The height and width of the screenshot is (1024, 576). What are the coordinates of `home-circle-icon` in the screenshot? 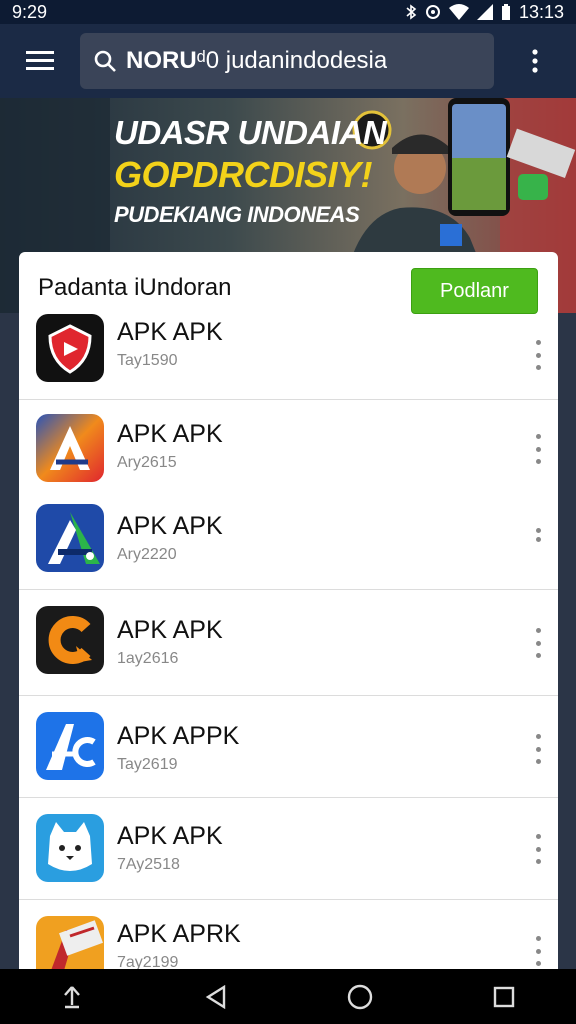 It's located at (360, 996).